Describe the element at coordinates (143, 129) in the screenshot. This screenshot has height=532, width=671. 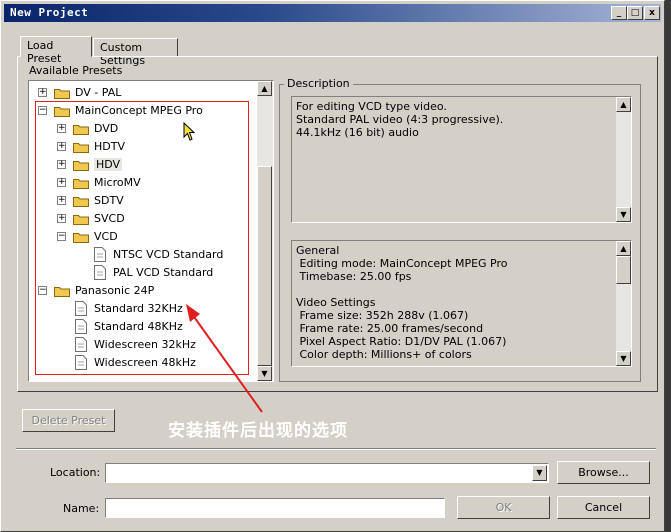
I see `tree-folder-item: + DVD` at that location.